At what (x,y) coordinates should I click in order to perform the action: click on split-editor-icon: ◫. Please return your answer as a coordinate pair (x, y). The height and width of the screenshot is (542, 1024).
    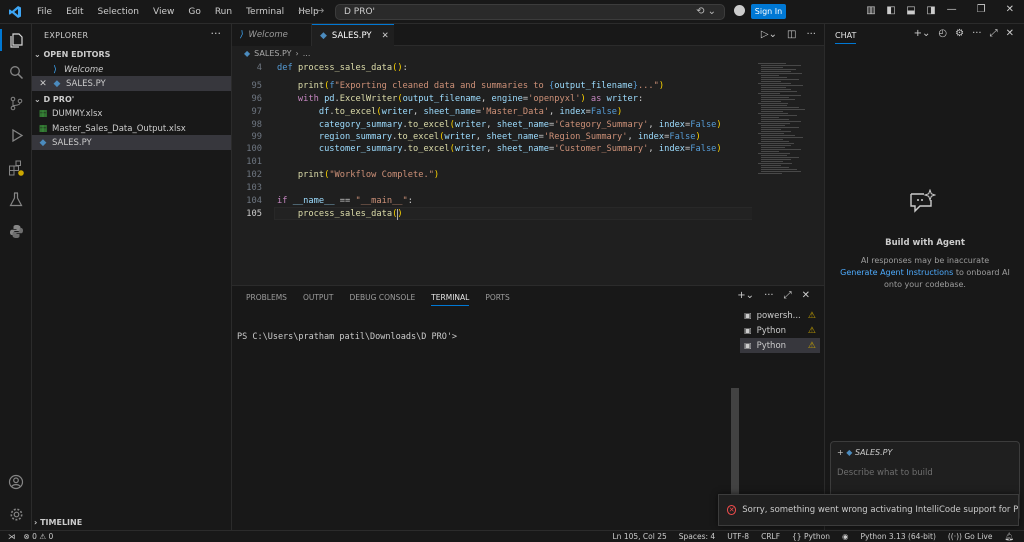
    Looking at the image, I should click on (791, 34).